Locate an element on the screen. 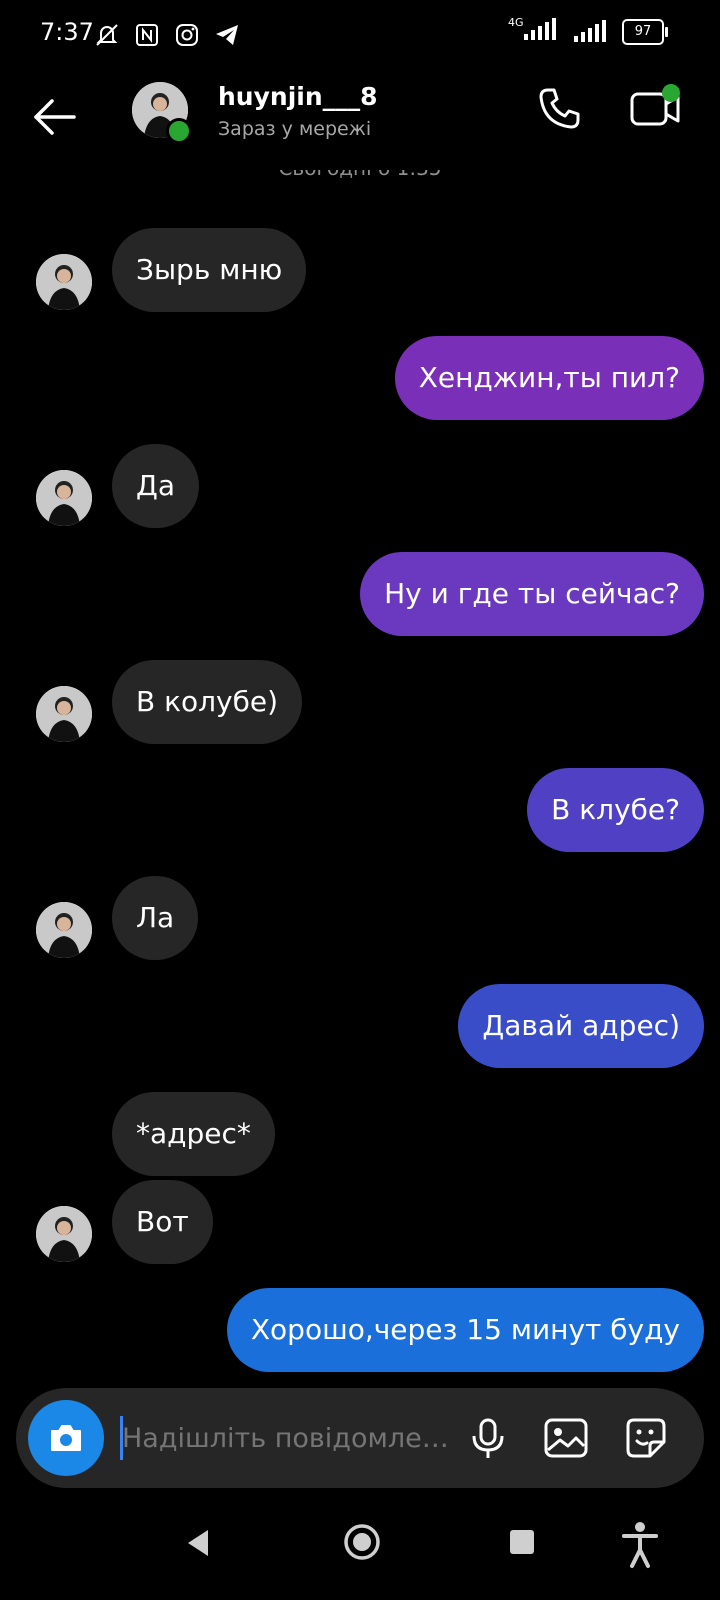  message-bubble-incoming: Зырь мню is located at coordinates (209, 270).